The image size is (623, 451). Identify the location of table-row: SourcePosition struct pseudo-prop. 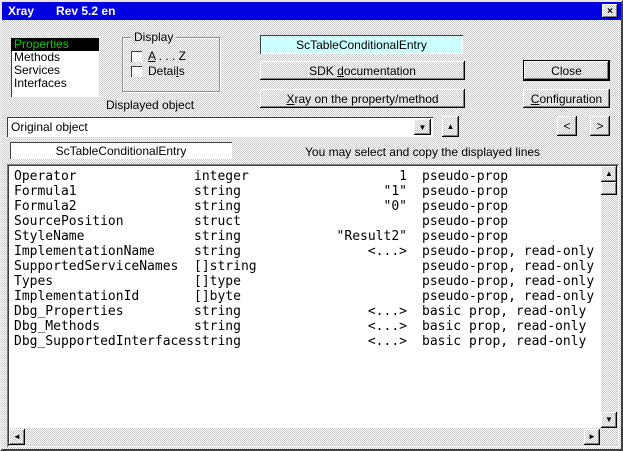
(305, 221).